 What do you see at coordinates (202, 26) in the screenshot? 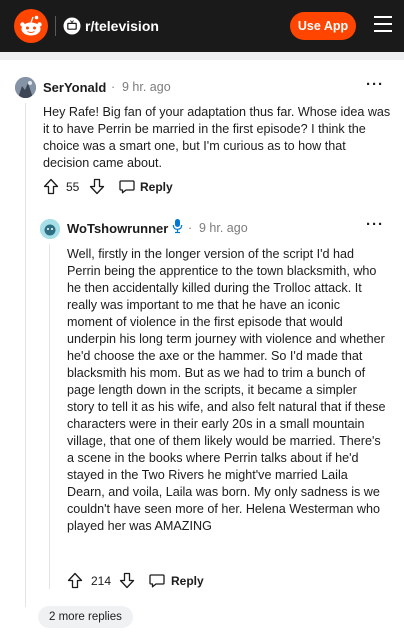
I see `top-bar: r/television Use App` at bounding box center [202, 26].